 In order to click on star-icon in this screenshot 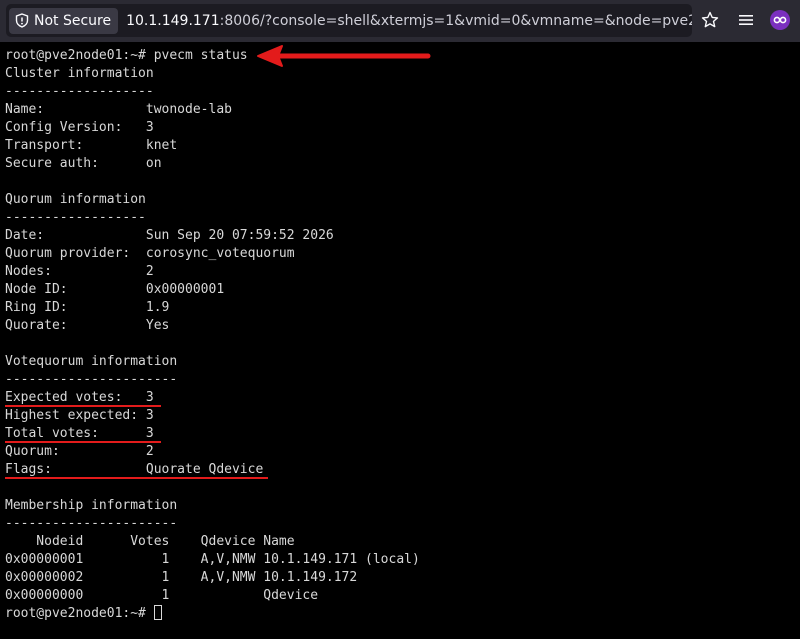, I will do `click(710, 19)`.